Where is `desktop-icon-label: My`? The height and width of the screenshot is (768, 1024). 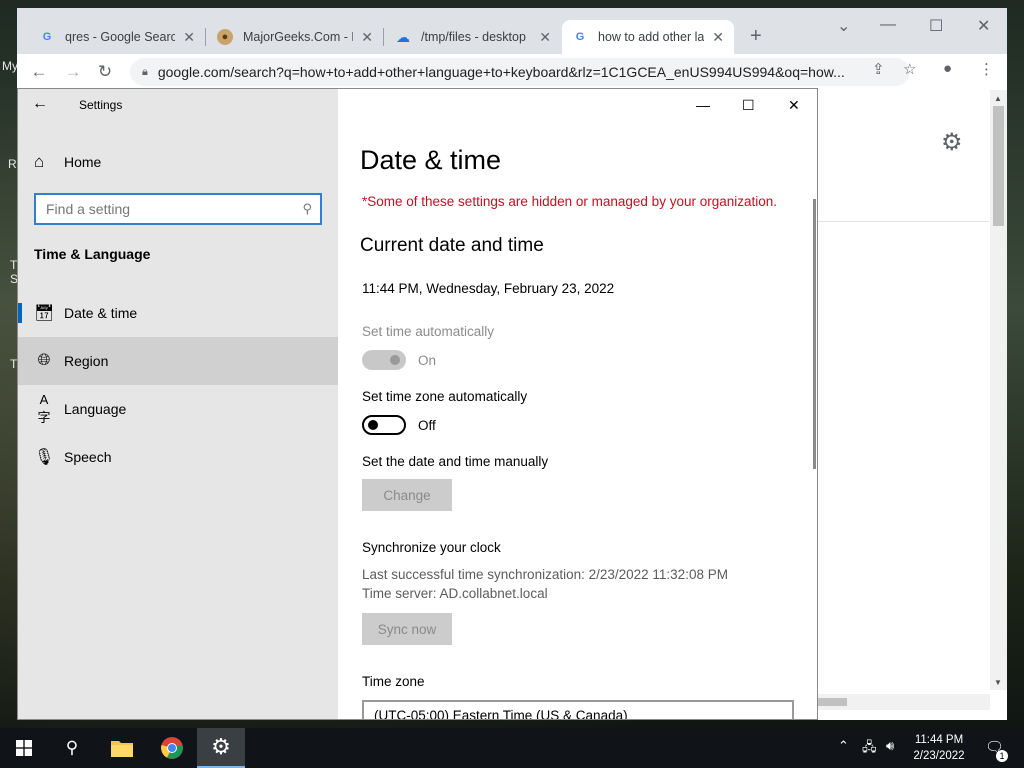
desktop-icon-label: My is located at coordinates (10, 66).